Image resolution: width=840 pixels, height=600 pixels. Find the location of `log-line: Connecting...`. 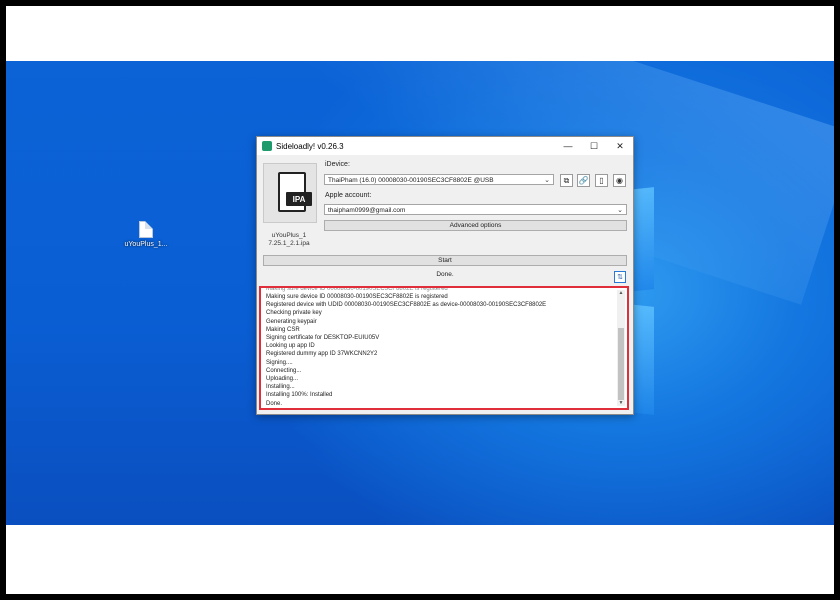

log-line: Connecting... is located at coordinates (284, 370).